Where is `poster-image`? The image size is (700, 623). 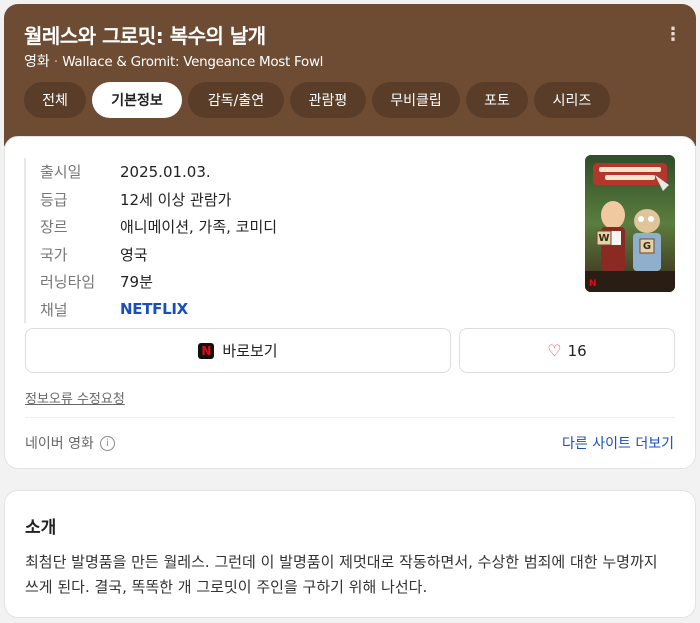 poster-image is located at coordinates (630, 223).